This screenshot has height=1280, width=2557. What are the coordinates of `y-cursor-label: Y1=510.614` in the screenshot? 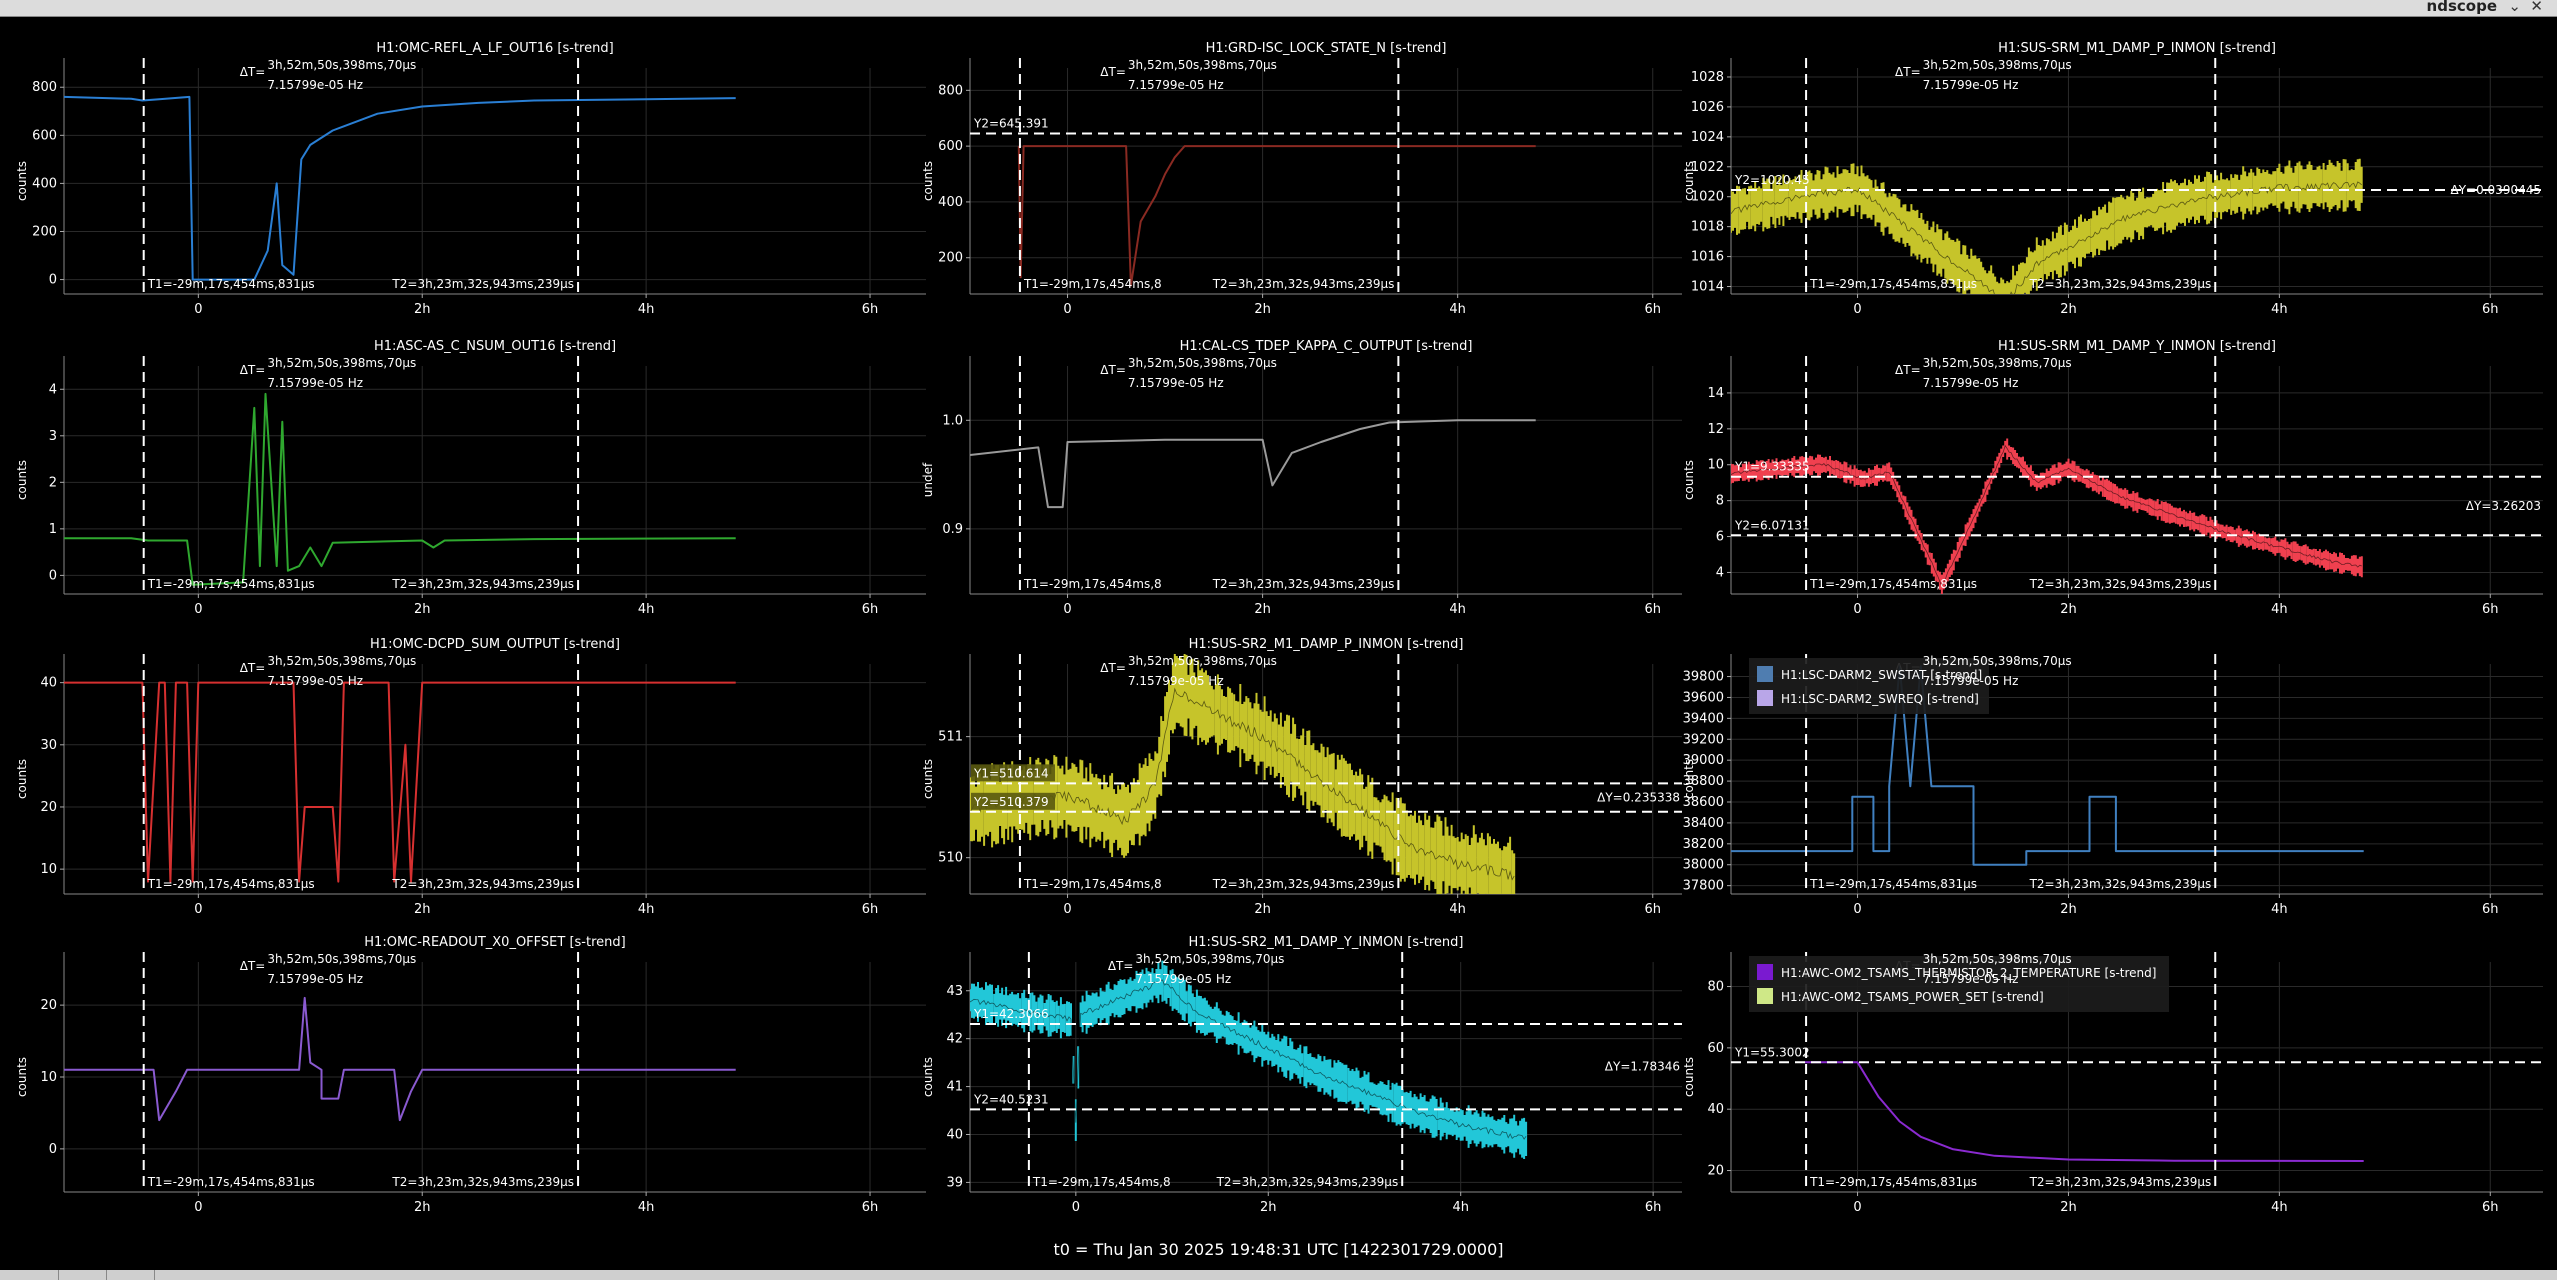 It's located at (1011, 773).